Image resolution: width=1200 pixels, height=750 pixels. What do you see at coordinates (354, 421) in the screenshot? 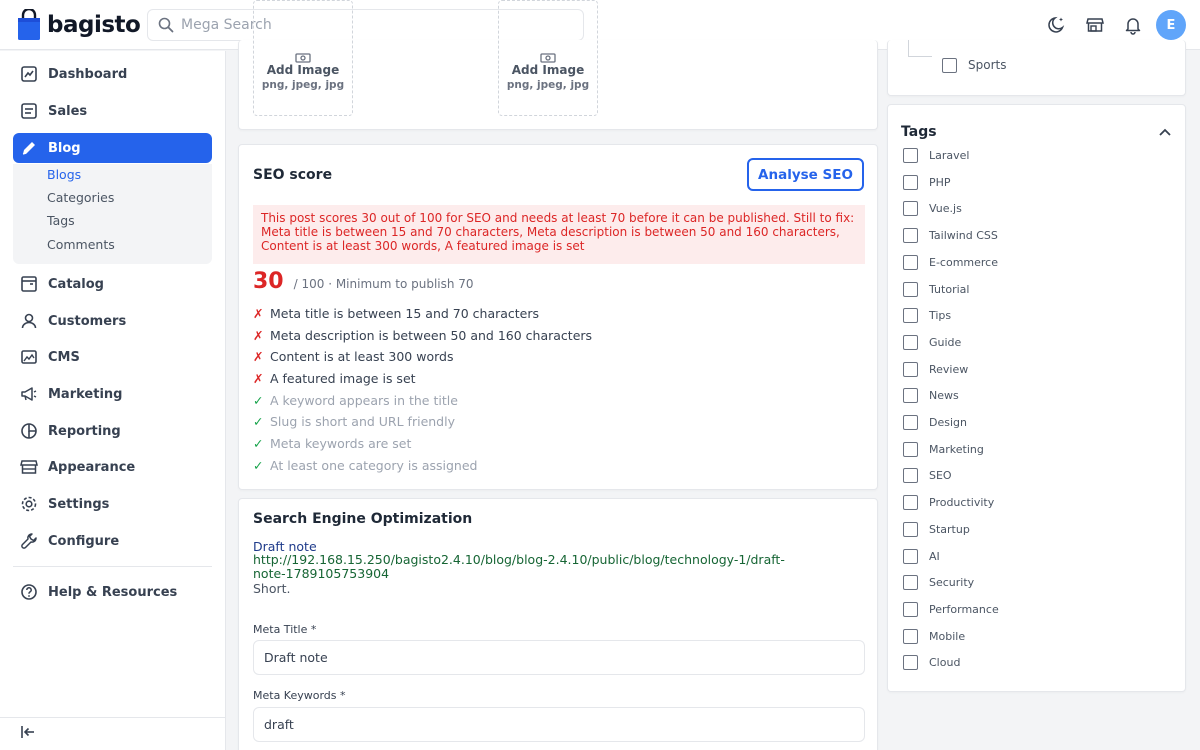
I see `seo-check-item: ✓ Slug is short and URL friendly` at bounding box center [354, 421].